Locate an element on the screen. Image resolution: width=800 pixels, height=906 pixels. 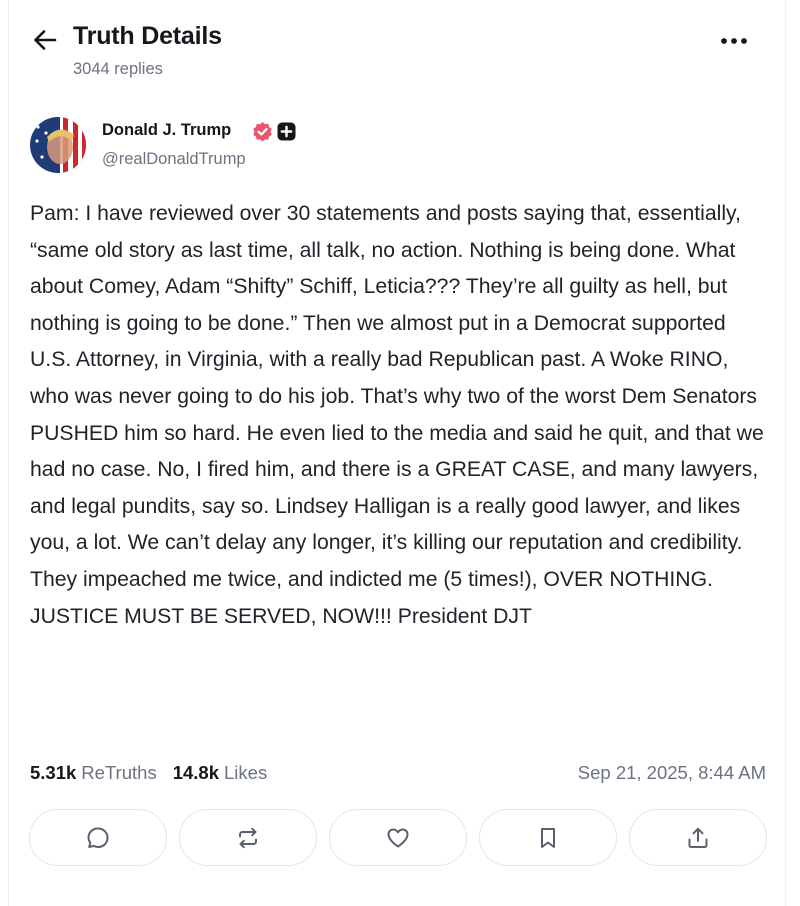
retruth-icon is located at coordinates (248, 837).